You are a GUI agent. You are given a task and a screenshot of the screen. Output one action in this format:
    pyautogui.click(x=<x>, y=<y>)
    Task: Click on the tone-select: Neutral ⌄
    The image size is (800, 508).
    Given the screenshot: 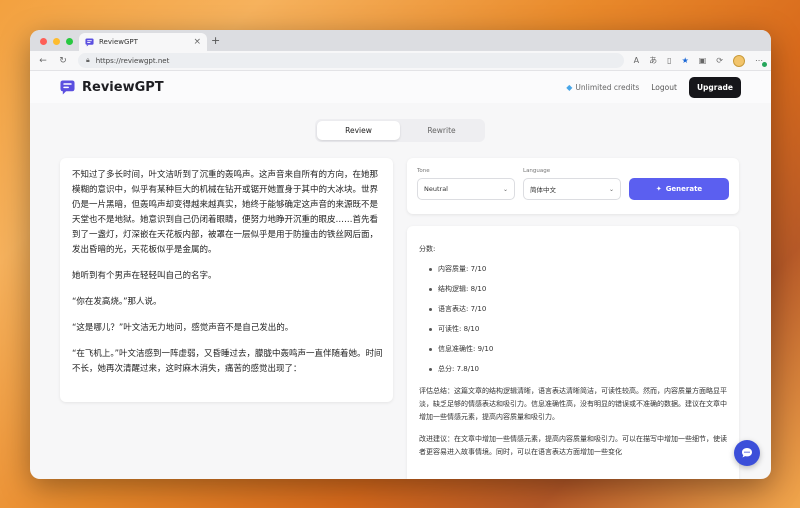 What is the action you would take?
    pyautogui.click(x=466, y=189)
    